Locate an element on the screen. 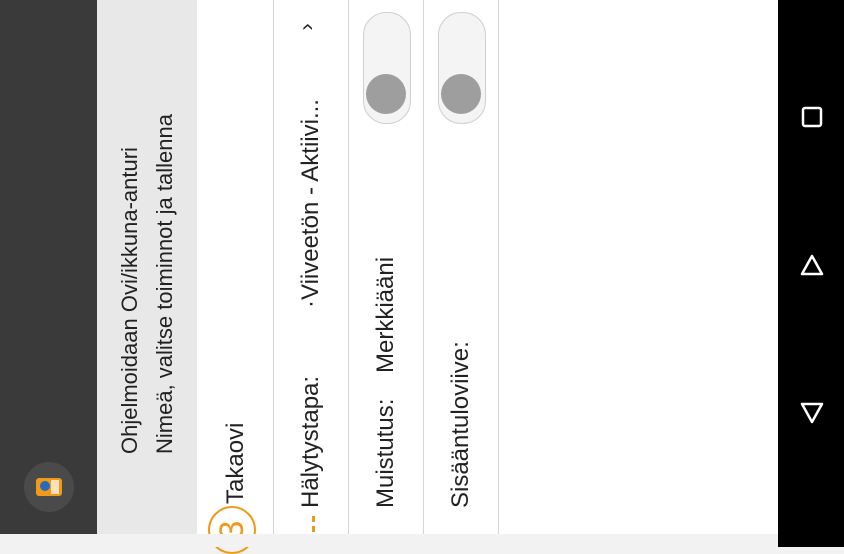 The height and width of the screenshot is (554, 844). app-bar is located at coordinates (48, 267).